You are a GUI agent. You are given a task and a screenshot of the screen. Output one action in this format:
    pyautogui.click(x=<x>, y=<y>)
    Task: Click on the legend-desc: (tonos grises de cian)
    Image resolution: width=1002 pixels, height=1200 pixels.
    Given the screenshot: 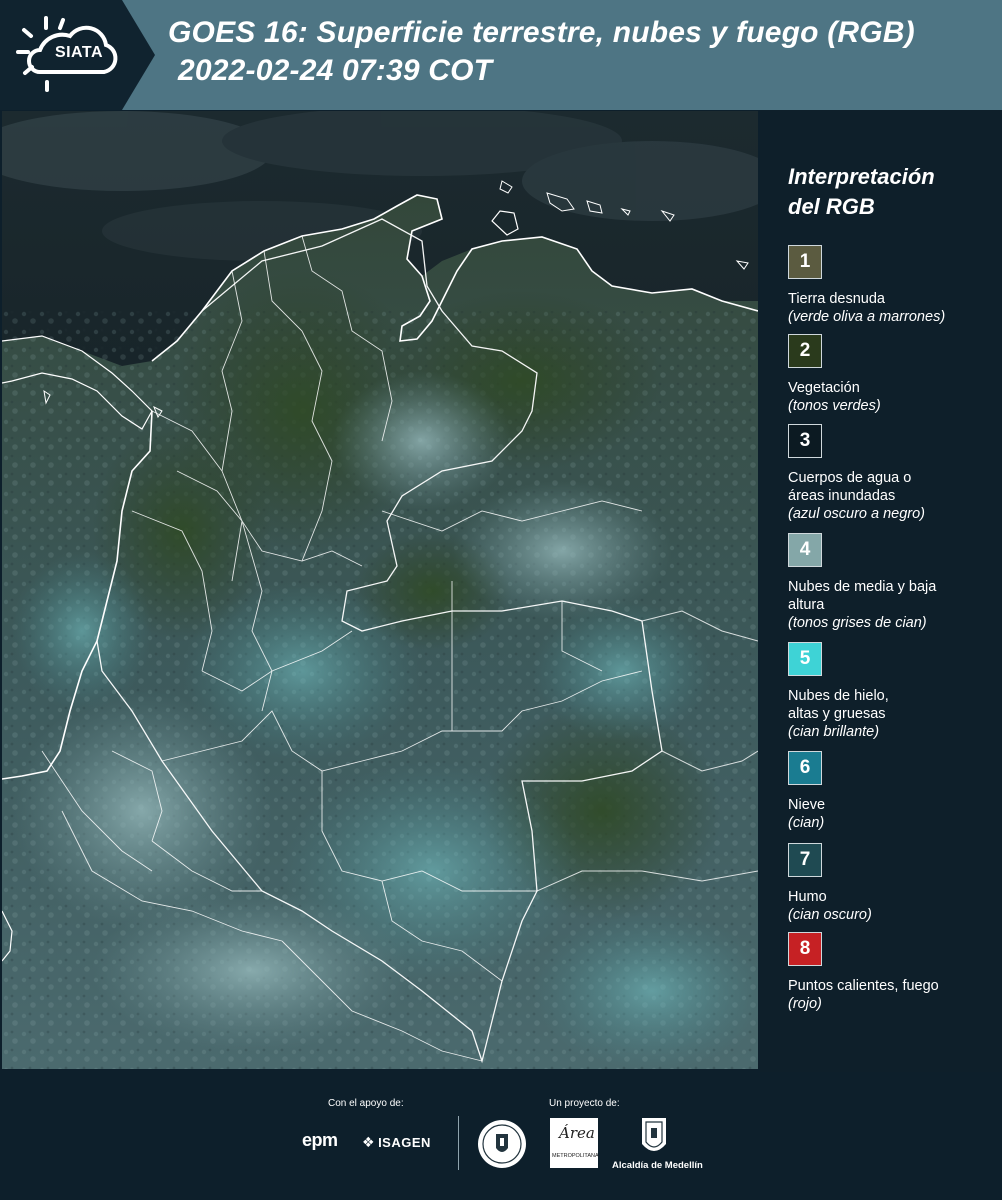 What is the action you would take?
    pyautogui.click(x=857, y=623)
    